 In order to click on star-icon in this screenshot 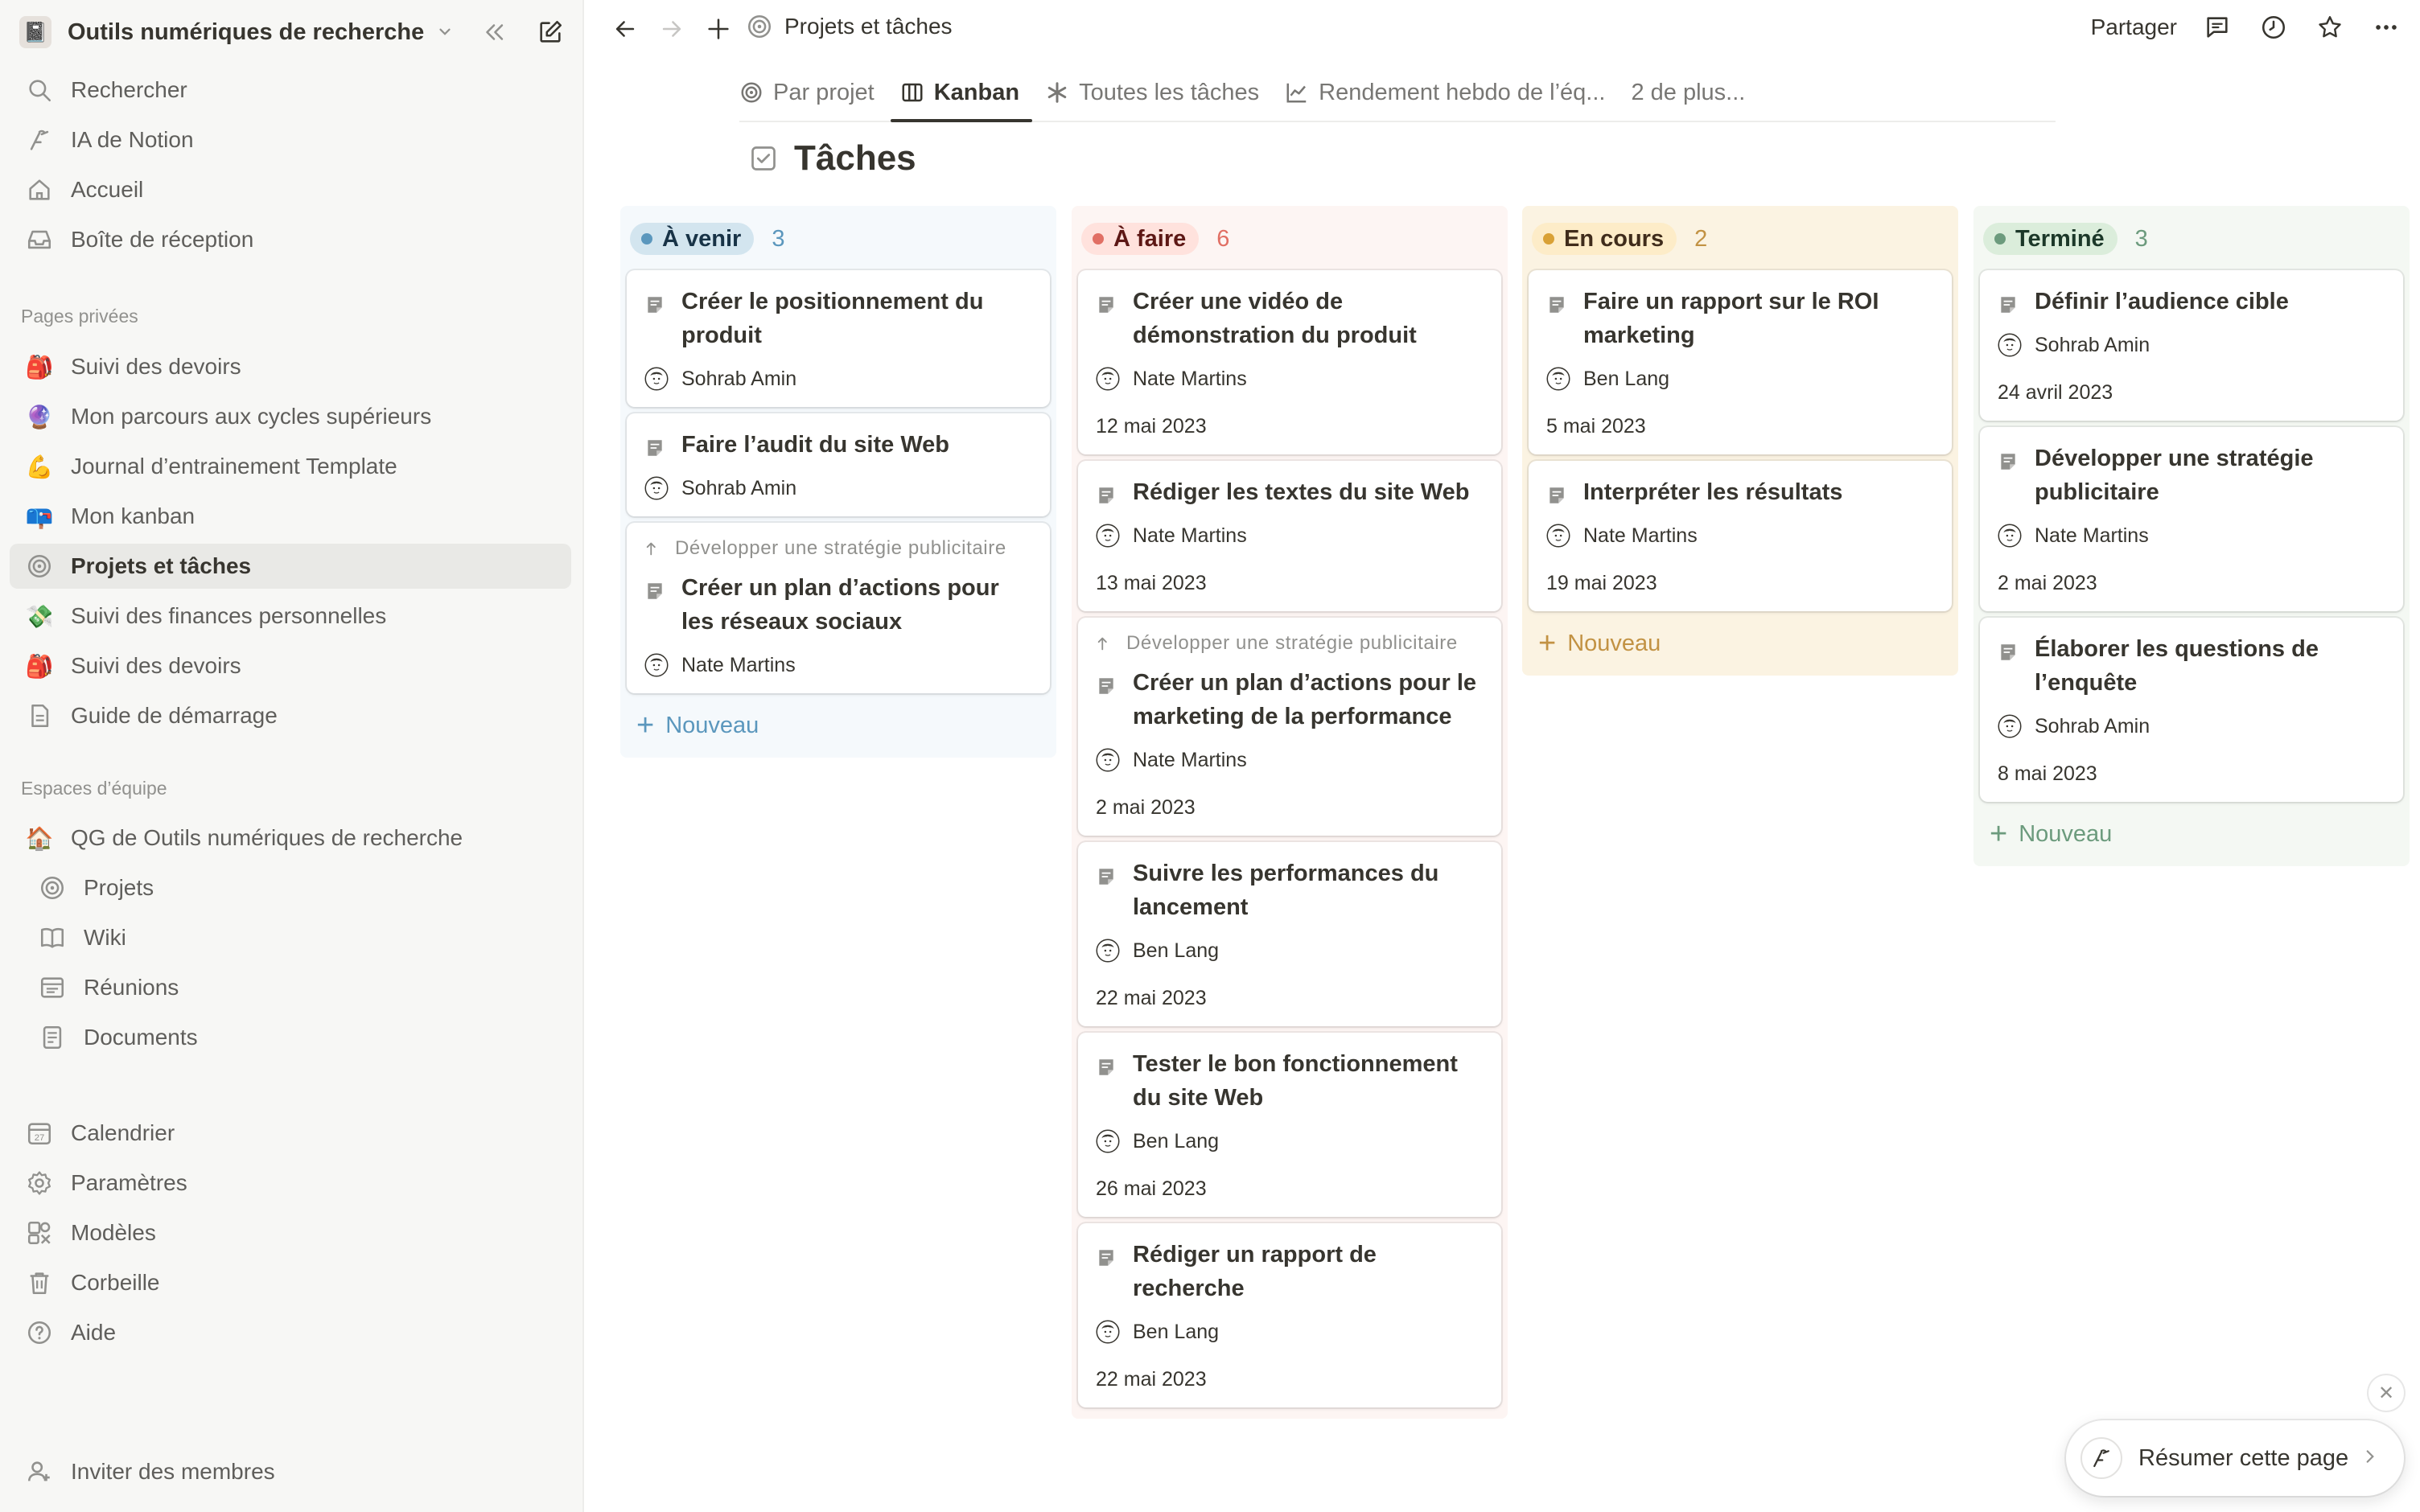, I will do `click(2330, 27)`.